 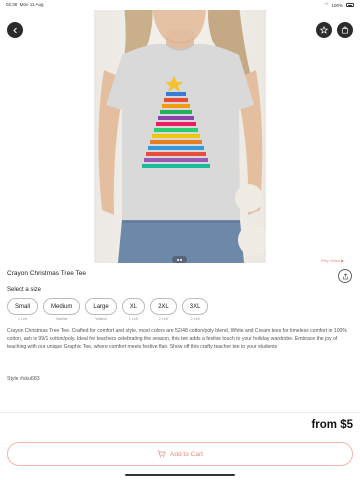 I want to click on back-icon, so click(x=14, y=30).